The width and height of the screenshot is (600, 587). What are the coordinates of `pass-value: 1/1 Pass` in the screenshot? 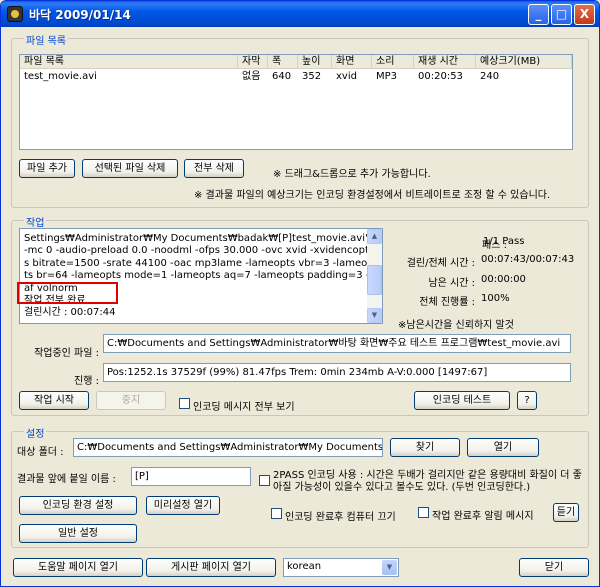 It's located at (504, 241).